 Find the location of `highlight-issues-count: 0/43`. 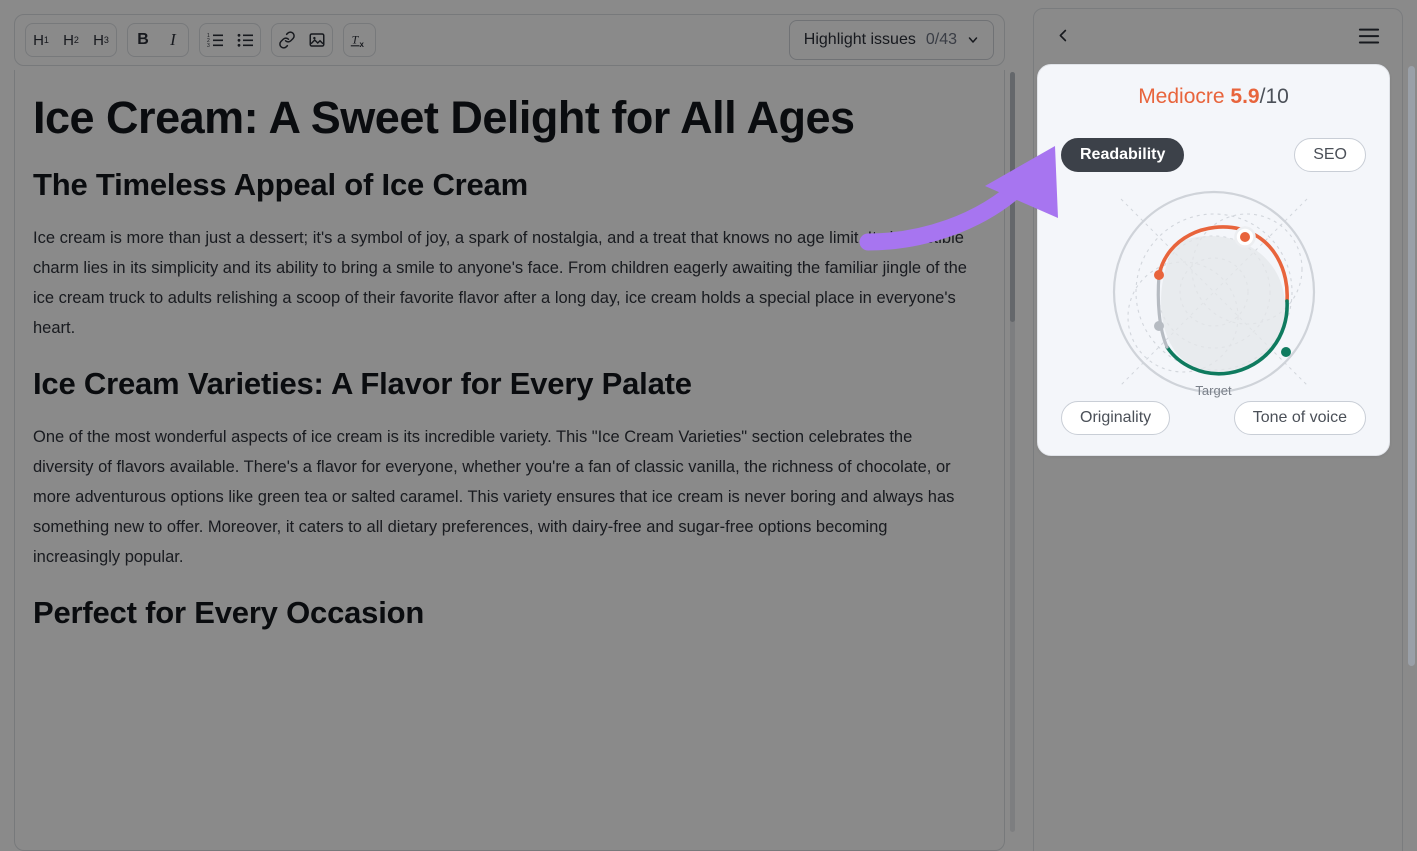

highlight-issues-count: 0/43 is located at coordinates (941, 39).